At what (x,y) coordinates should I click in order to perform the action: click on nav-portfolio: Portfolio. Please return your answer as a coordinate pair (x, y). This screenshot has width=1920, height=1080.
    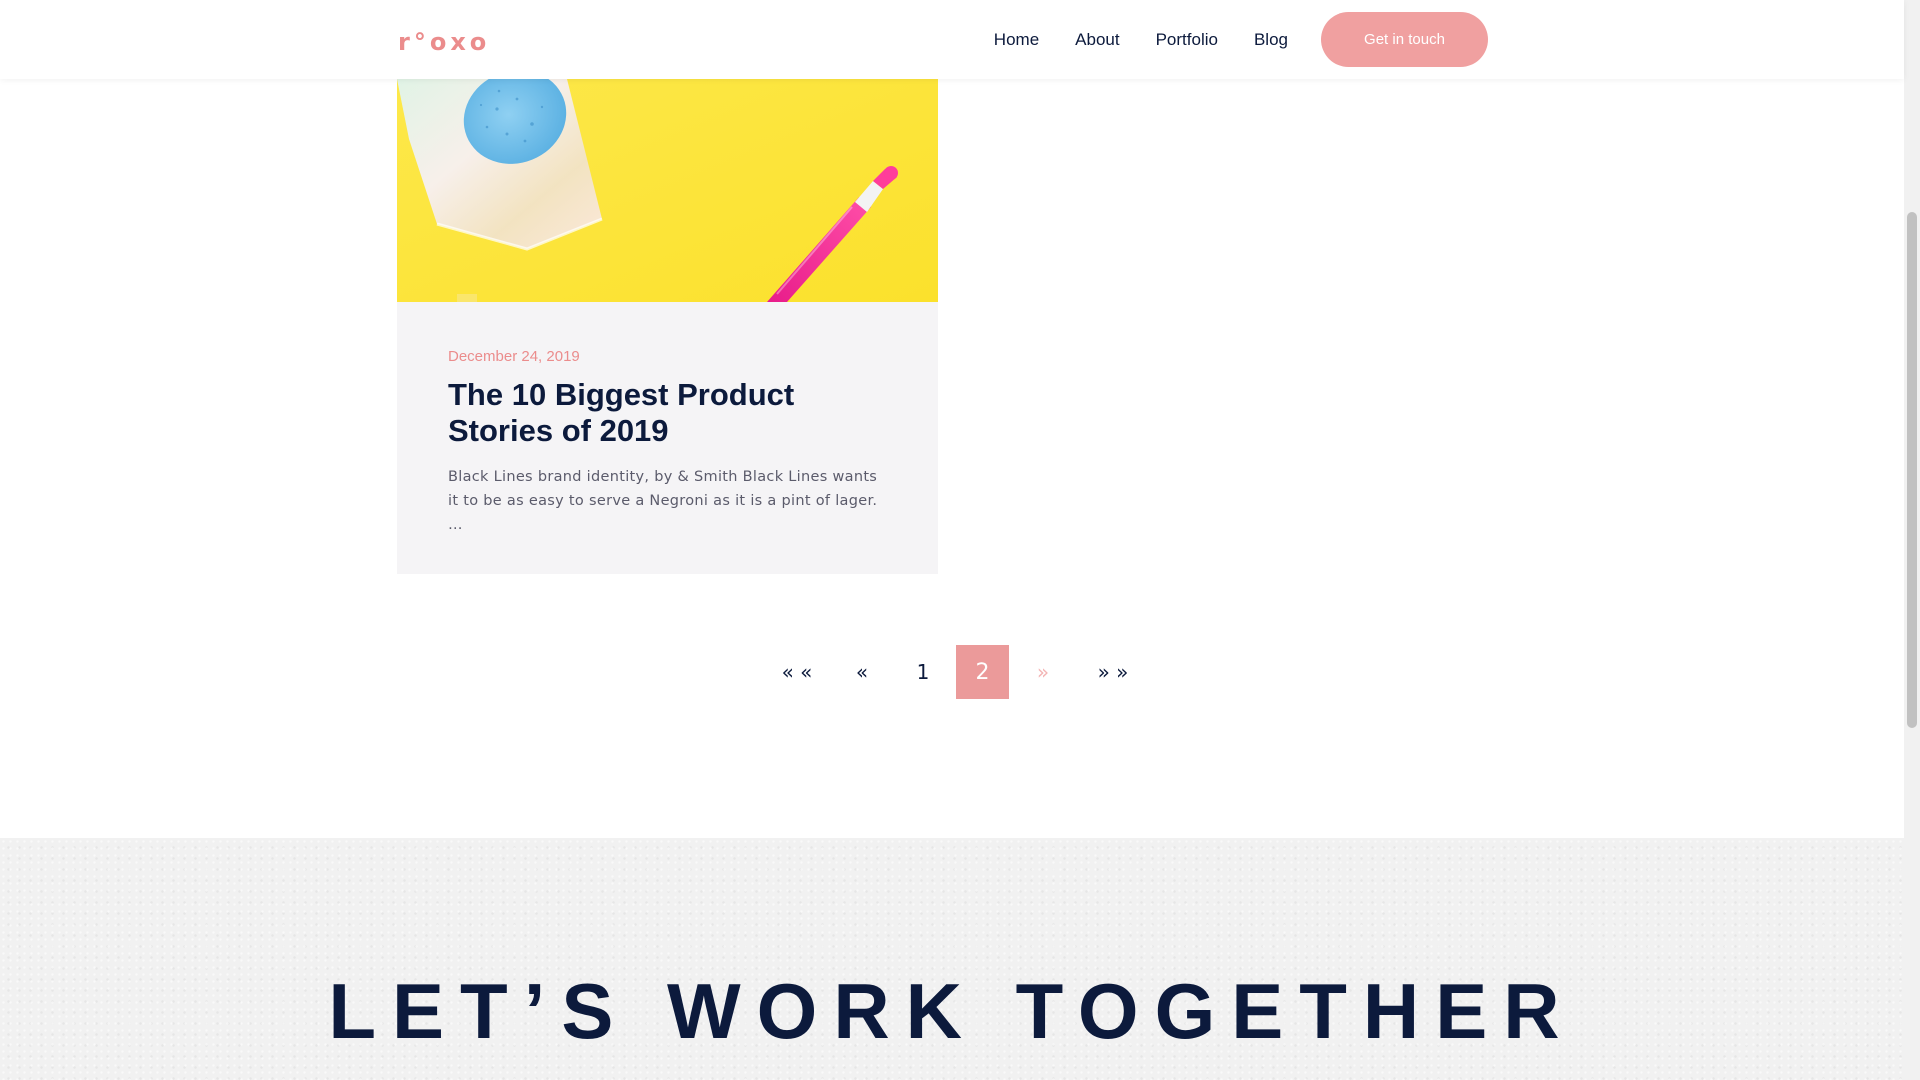
    Looking at the image, I should click on (1187, 40).